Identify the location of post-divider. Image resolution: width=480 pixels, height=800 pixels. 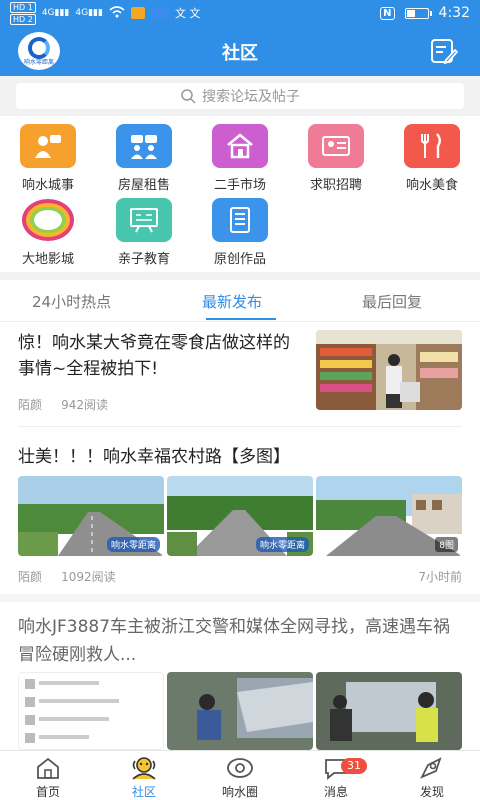
(240, 426).